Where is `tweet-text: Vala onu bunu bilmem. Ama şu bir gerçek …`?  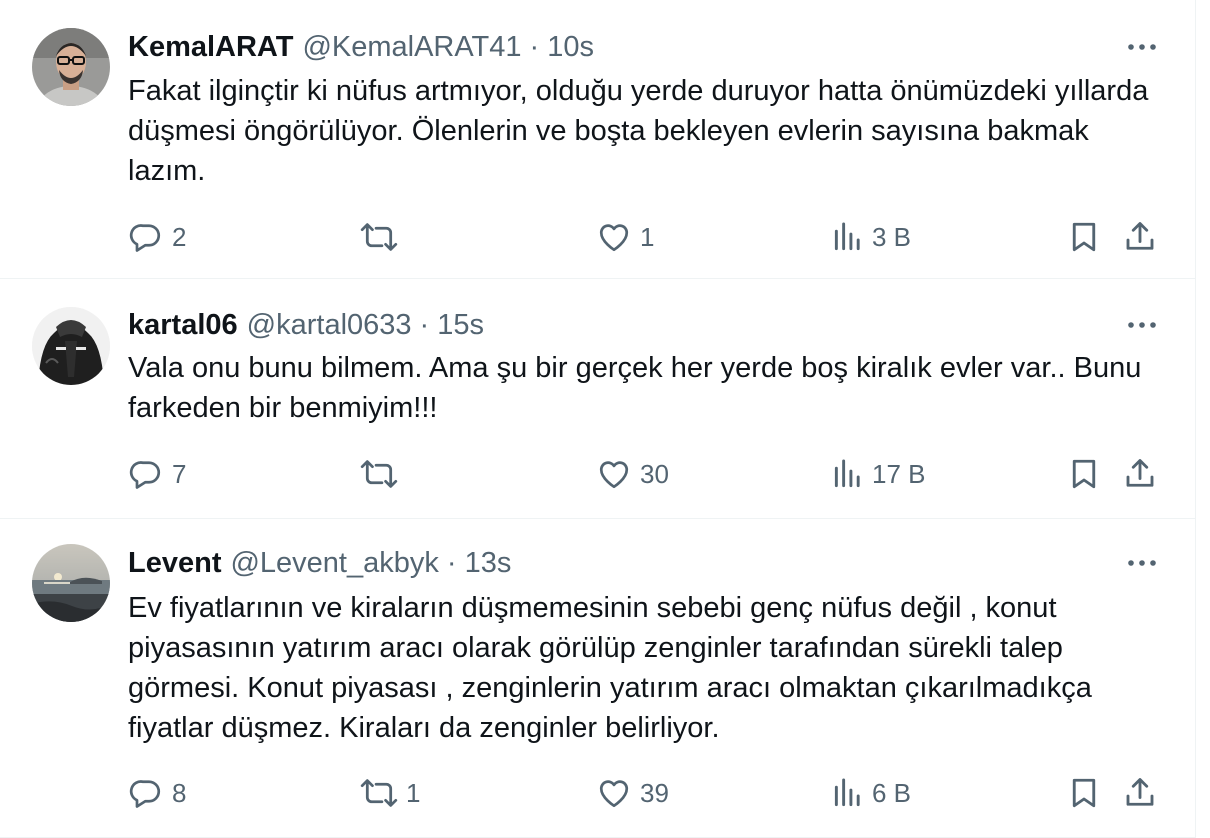
tweet-text: Vala onu bunu bilmem. Ama şu bir gerçek … is located at coordinates (635, 388).